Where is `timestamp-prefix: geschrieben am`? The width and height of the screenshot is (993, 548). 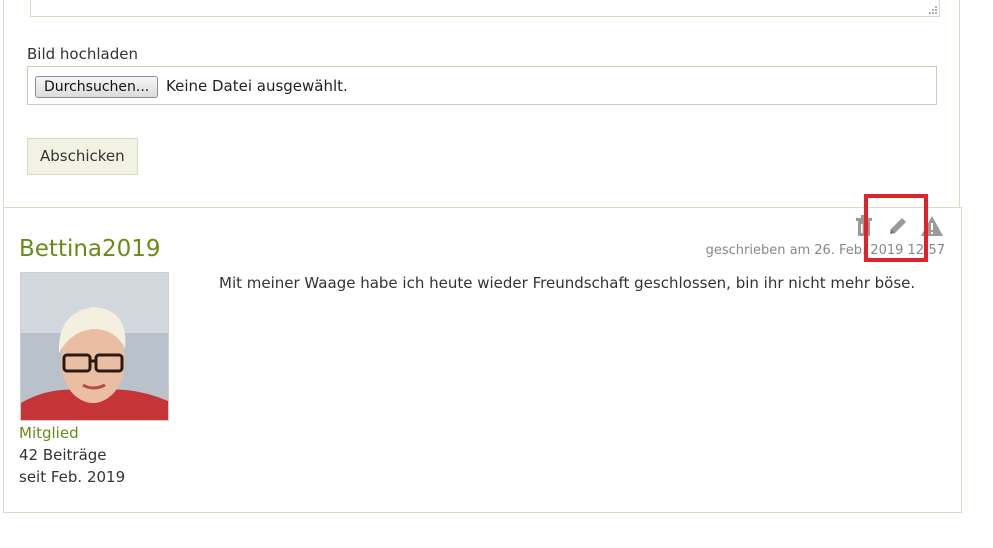
timestamp-prefix: geschrieben am is located at coordinates (758, 250).